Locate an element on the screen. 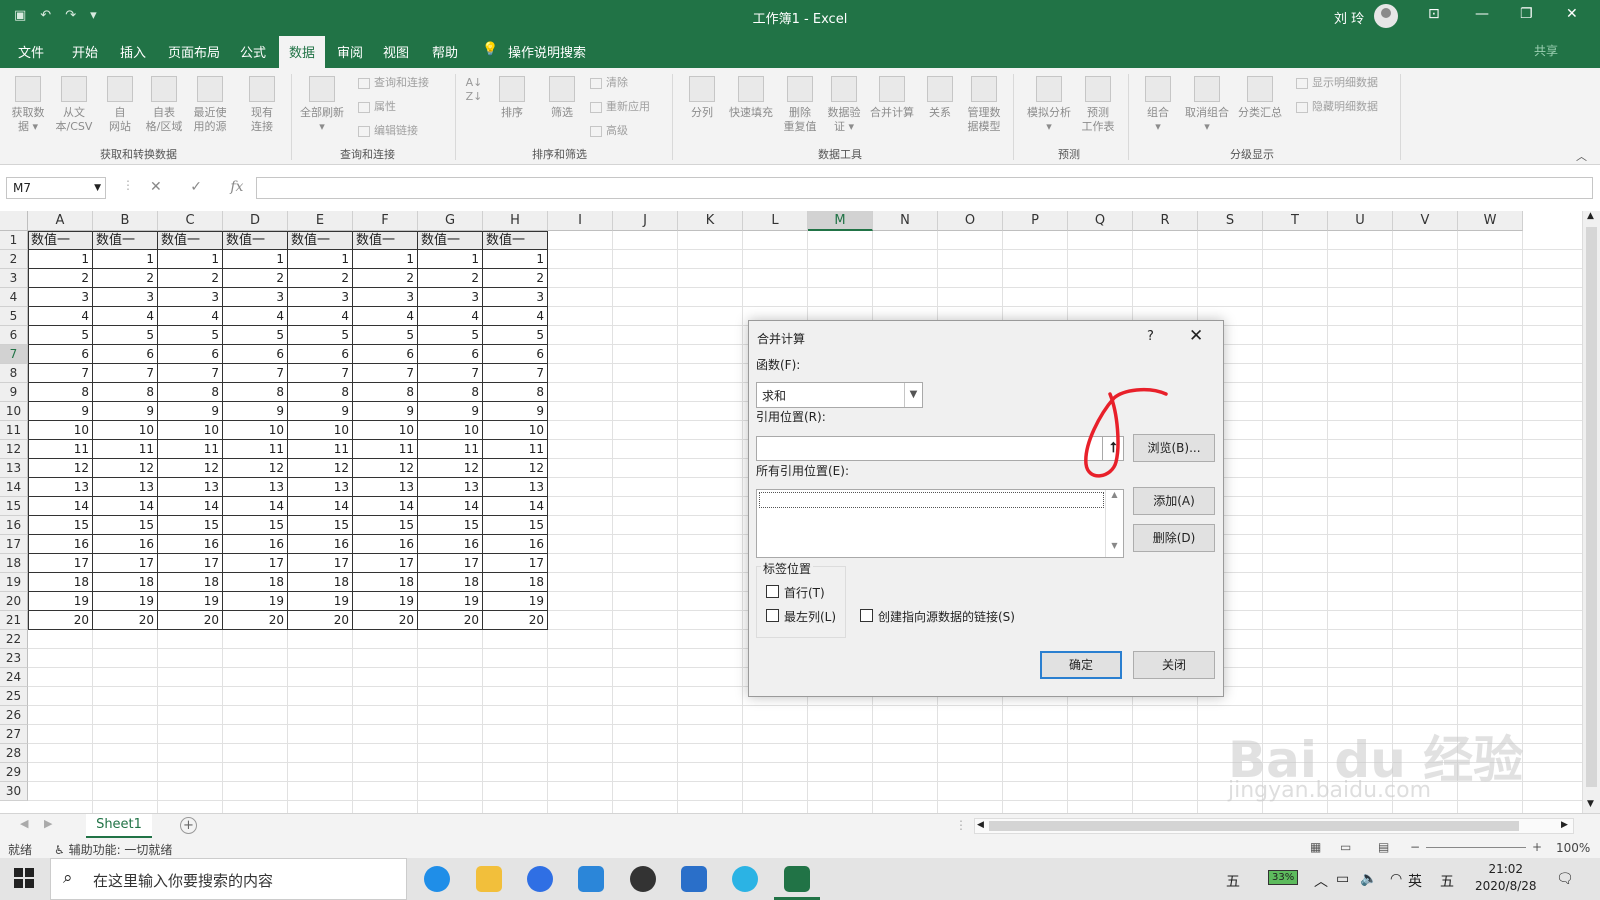 This screenshot has width=1600, height=900. row-header-11: 11 is located at coordinates (14, 430).